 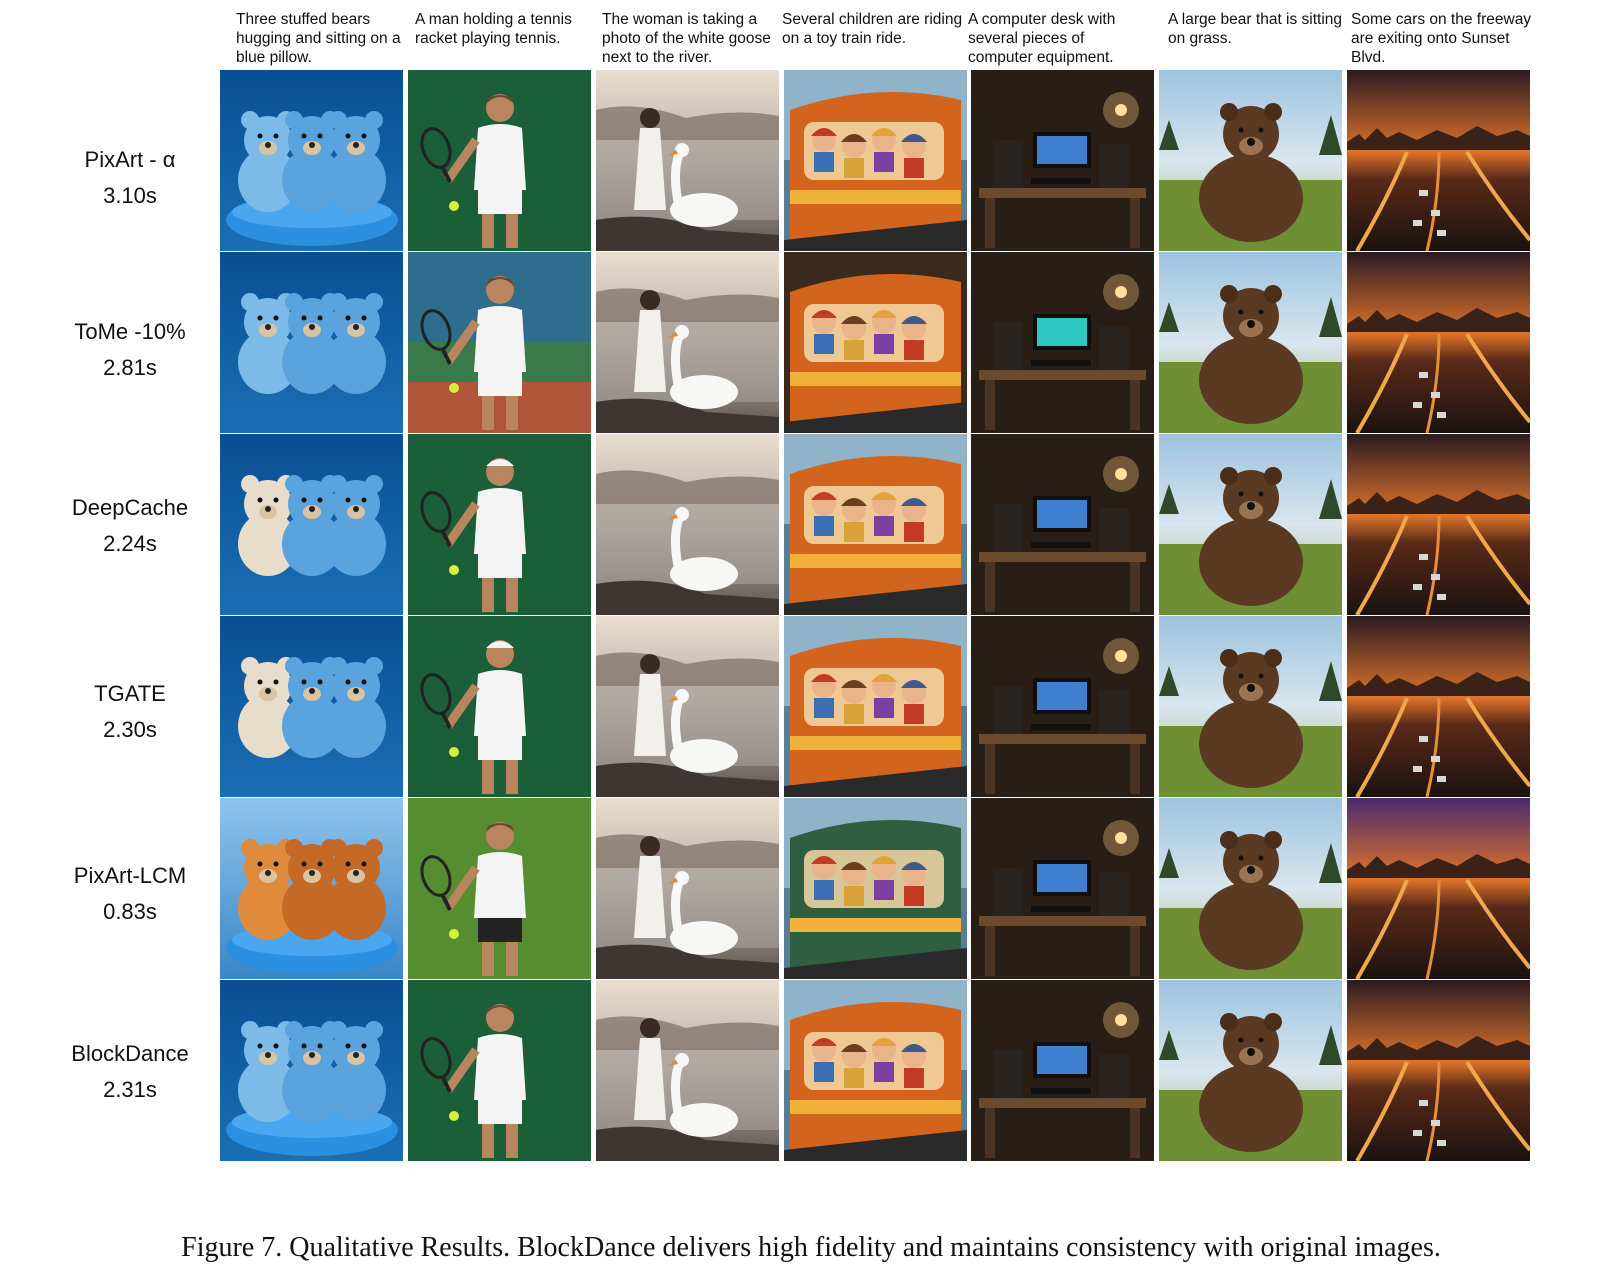 What do you see at coordinates (130, 195) in the screenshot?
I see `inference-time: 3.10s` at bounding box center [130, 195].